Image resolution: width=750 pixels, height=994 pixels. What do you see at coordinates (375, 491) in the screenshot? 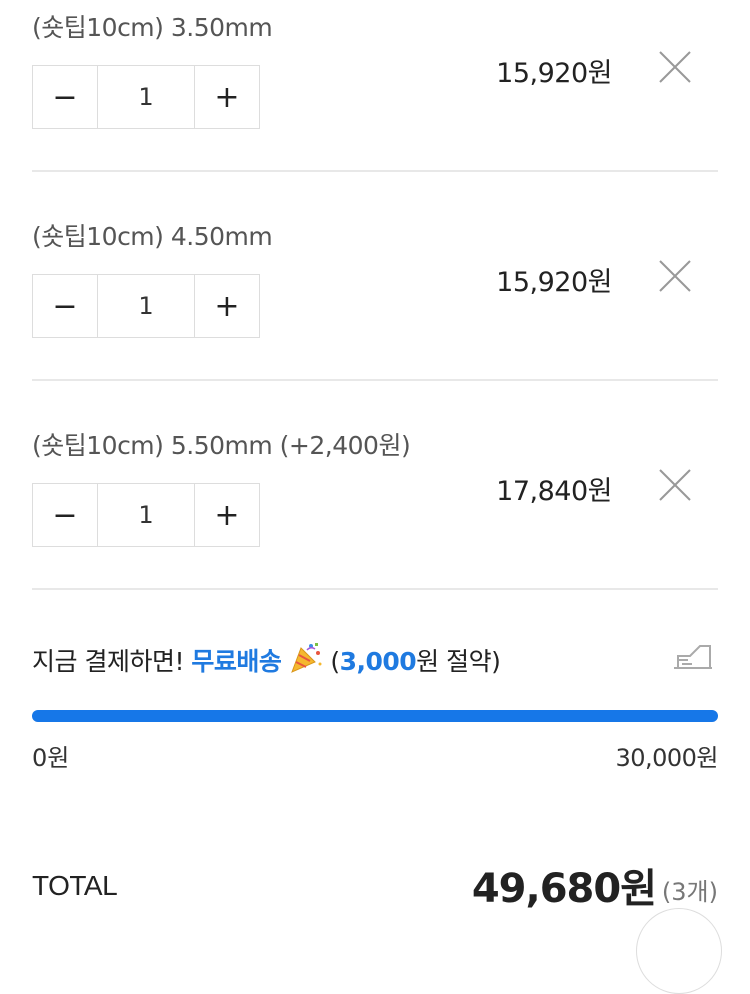
I see `cart-item: (숏팁10cm) 5.50mm (+2,400원) − 1 + 17,840원` at bounding box center [375, 491].